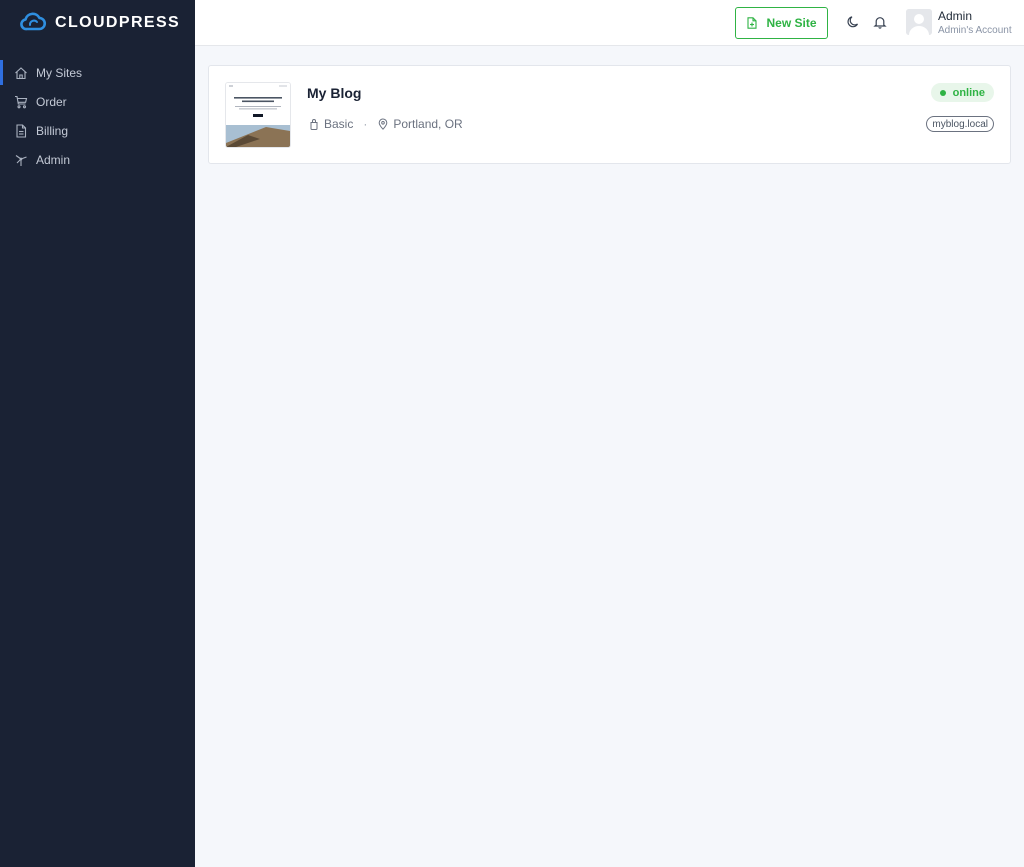  Describe the element at coordinates (97, 130) in the screenshot. I see `sidebar-item-billing: Billing` at that location.